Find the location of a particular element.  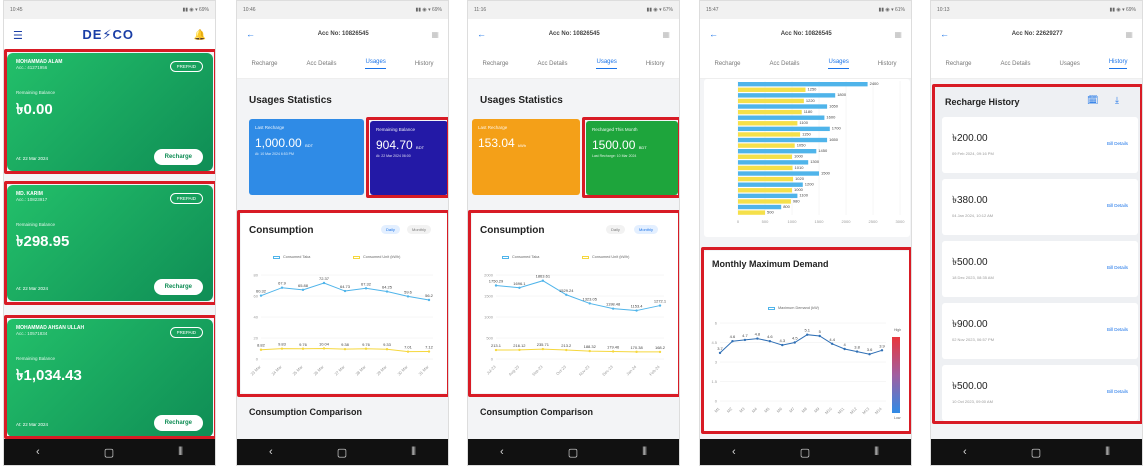

stat-unit: BDT is located at coordinates (309, 145).